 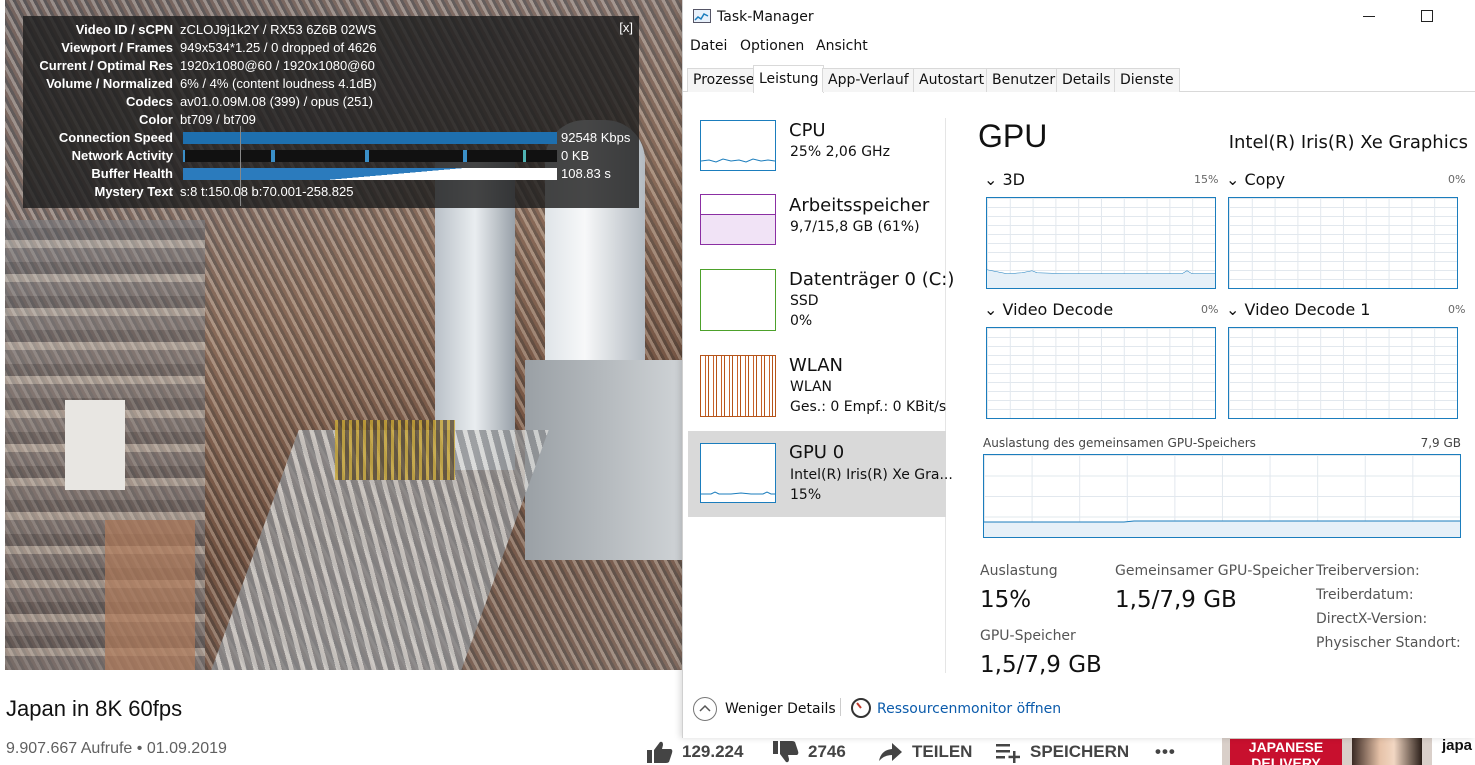 I want to click on stats-label: Current / Optimal Res, so click(x=106, y=65).